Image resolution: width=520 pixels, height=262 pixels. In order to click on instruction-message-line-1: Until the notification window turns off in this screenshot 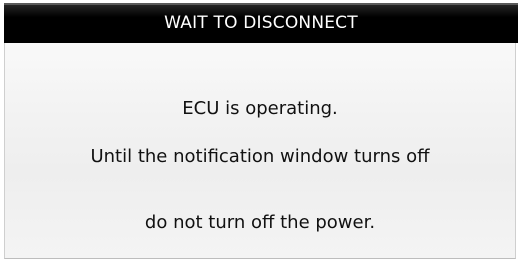, I will do `click(260, 156)`.